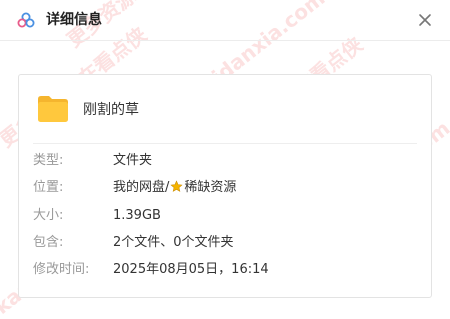  I want to click on location-path: 我的网盘/, so click(141, 187).